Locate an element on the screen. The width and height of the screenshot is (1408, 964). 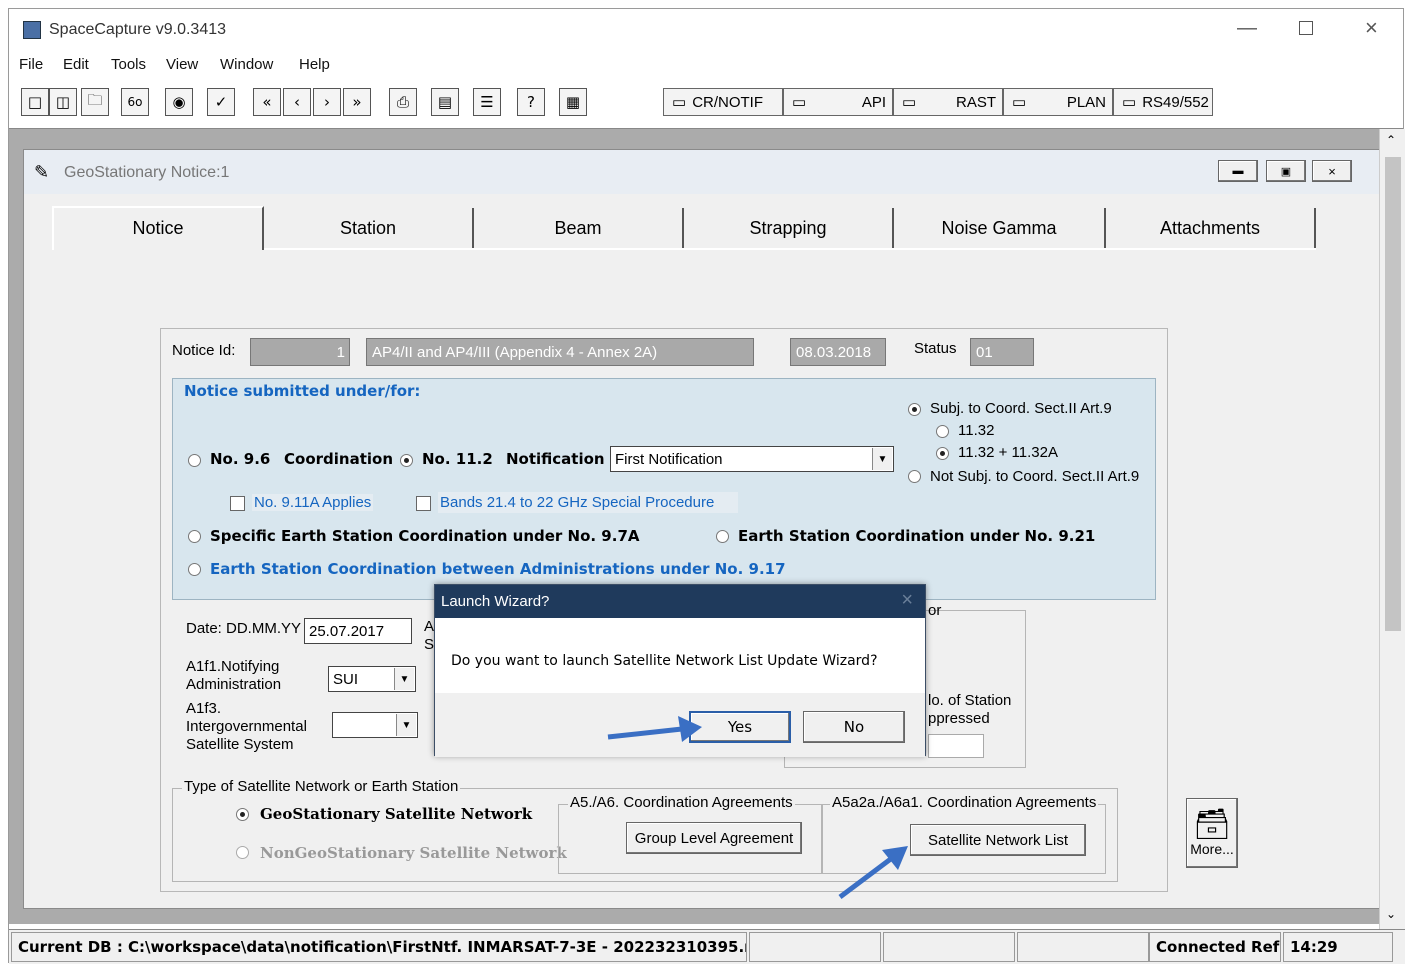
arrow-to-satellite-list-icon is located at coordinates (873, 872).